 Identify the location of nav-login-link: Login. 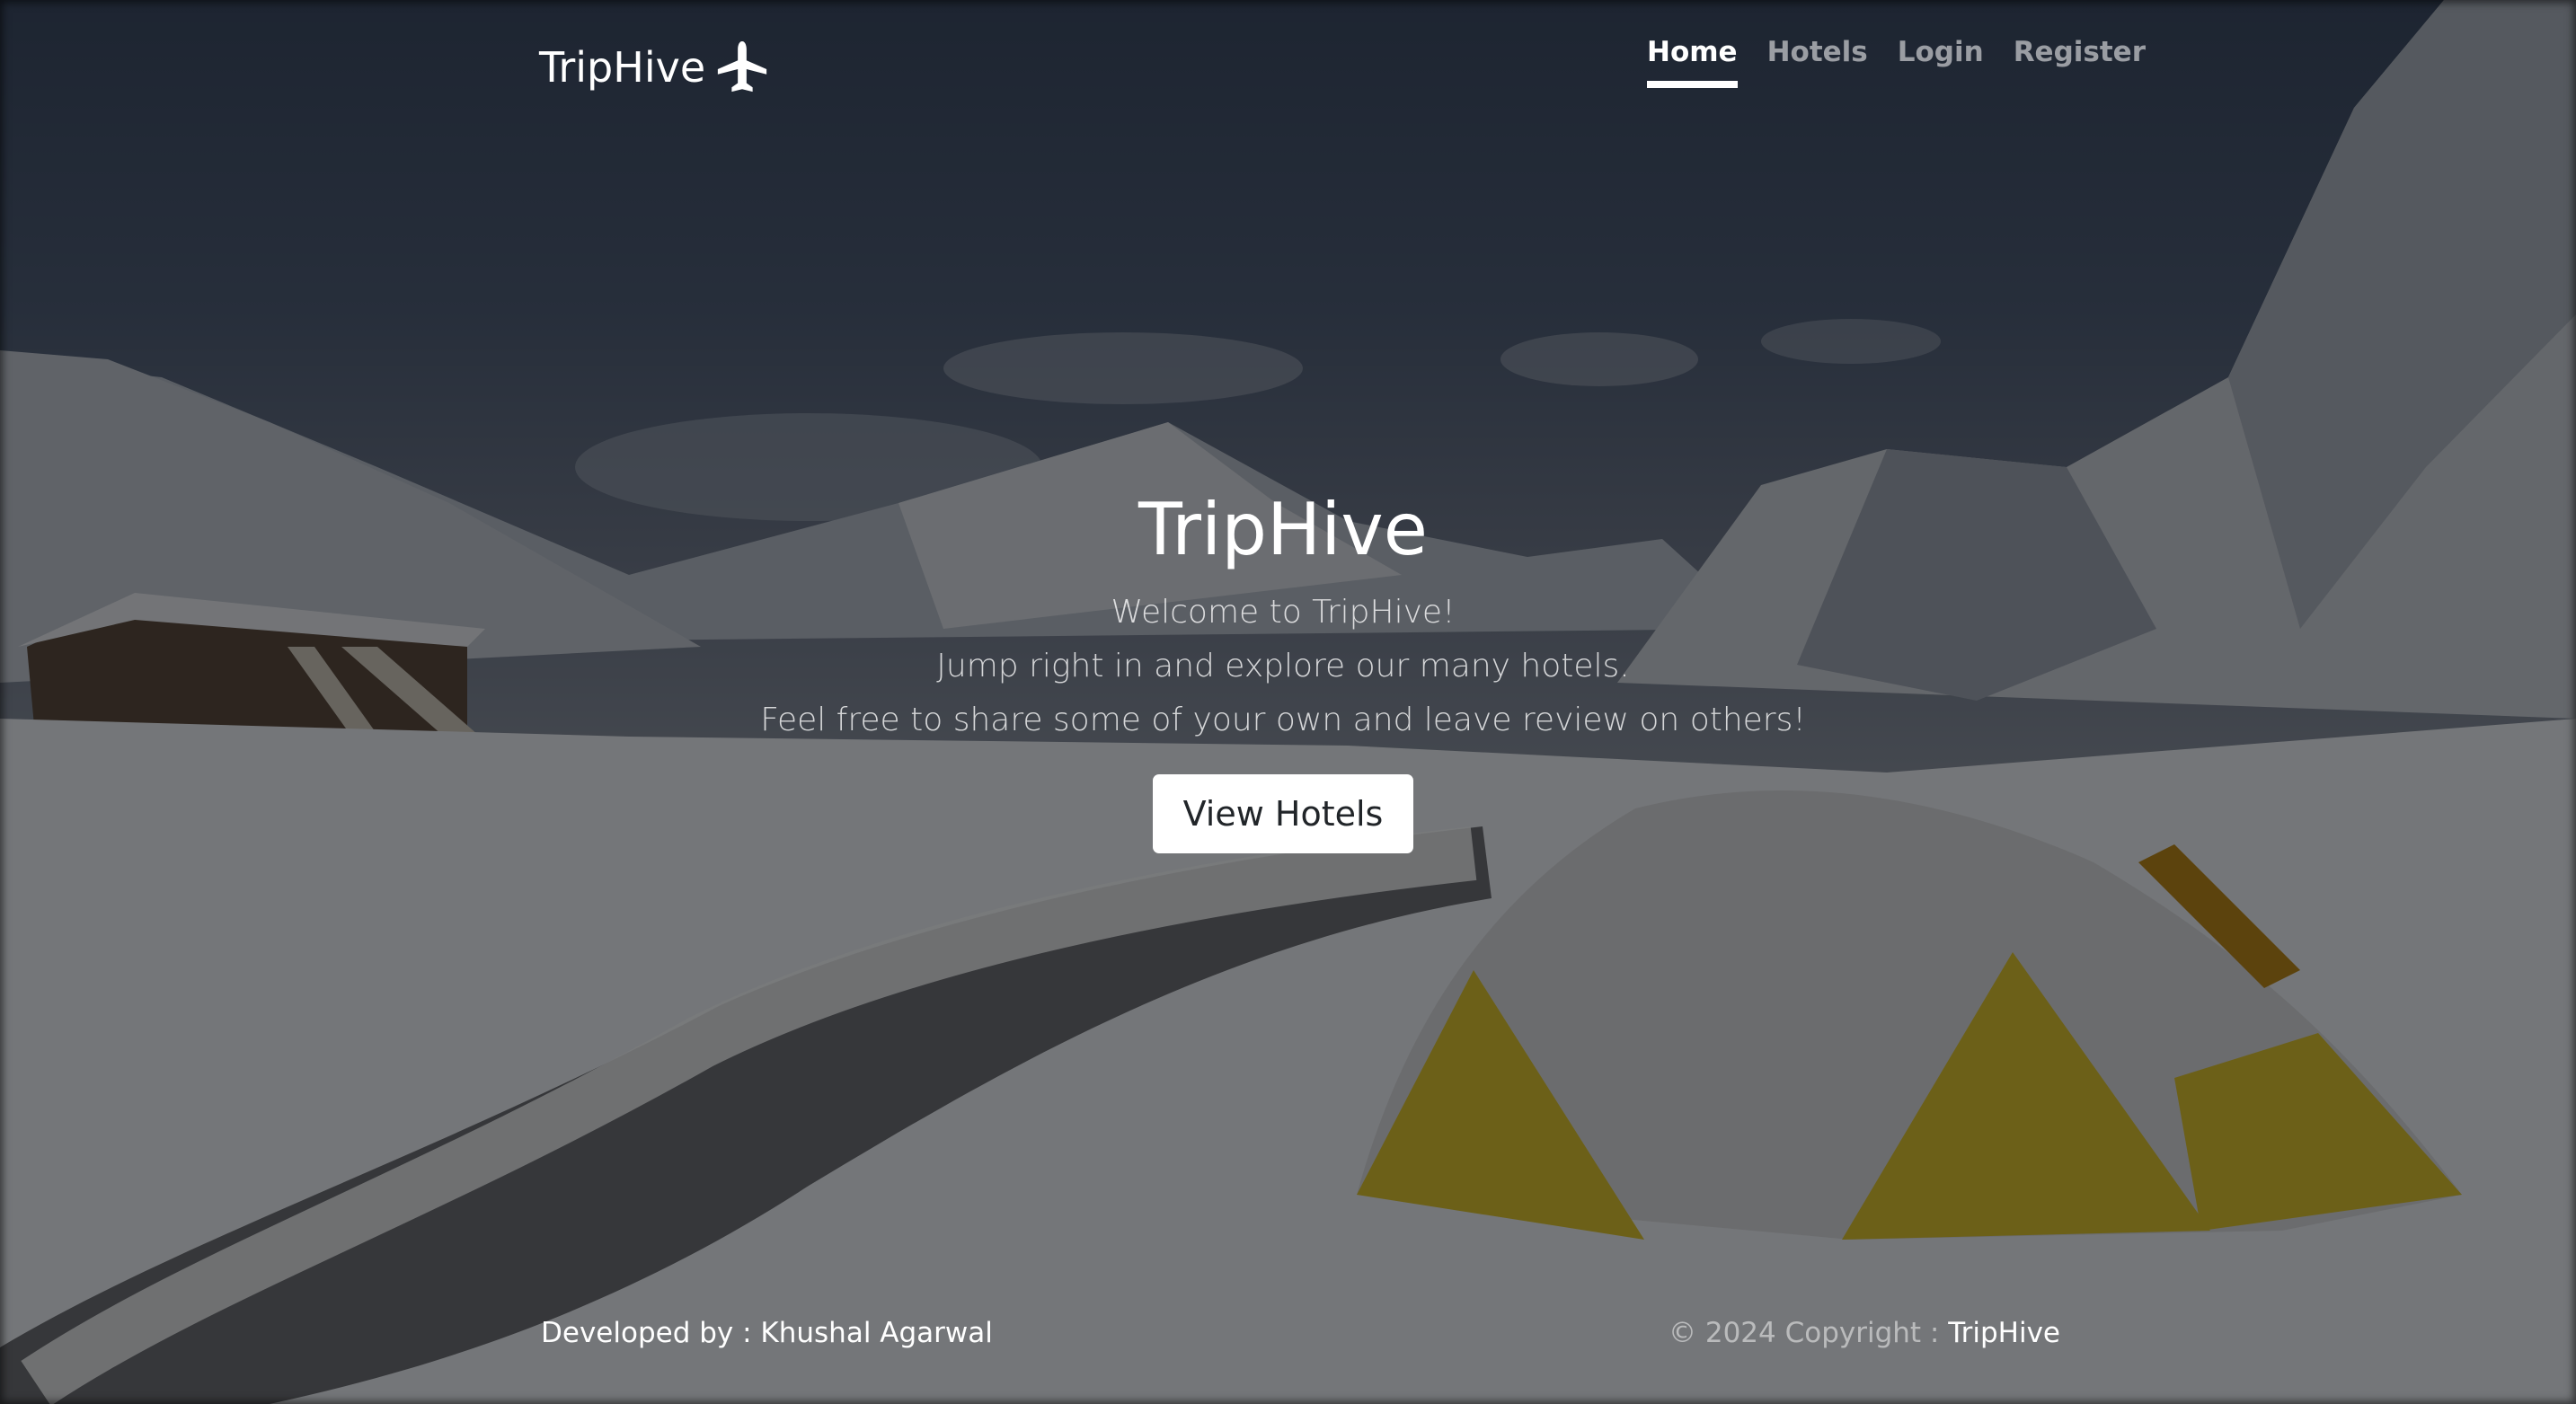
(1941, 62).